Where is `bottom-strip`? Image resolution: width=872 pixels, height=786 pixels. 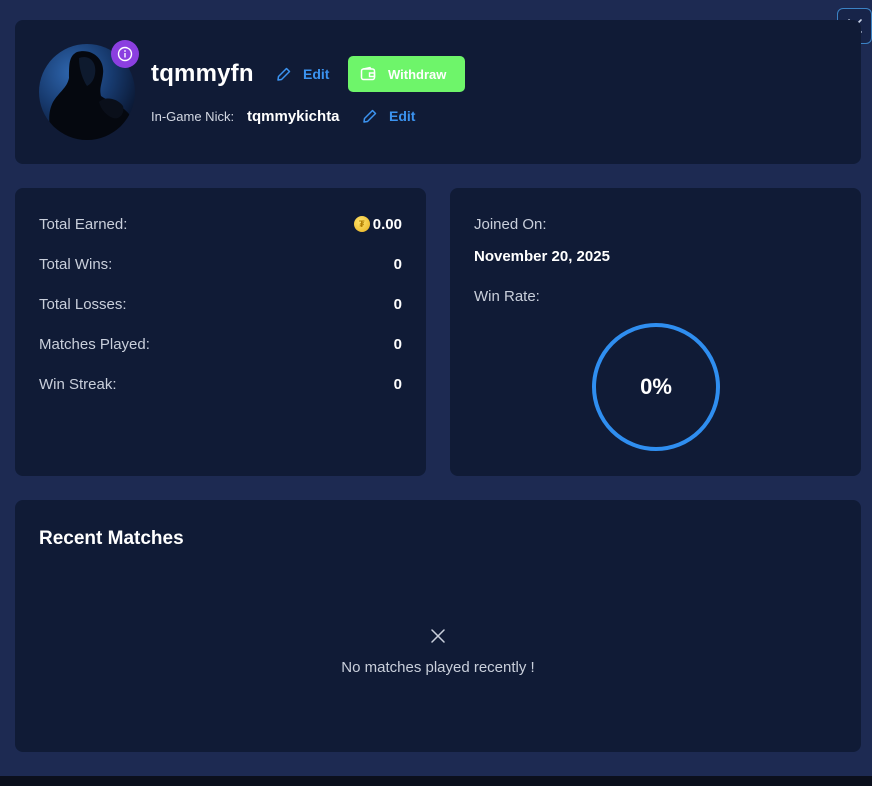
bottom-strip is located at coordinates (436, 781).